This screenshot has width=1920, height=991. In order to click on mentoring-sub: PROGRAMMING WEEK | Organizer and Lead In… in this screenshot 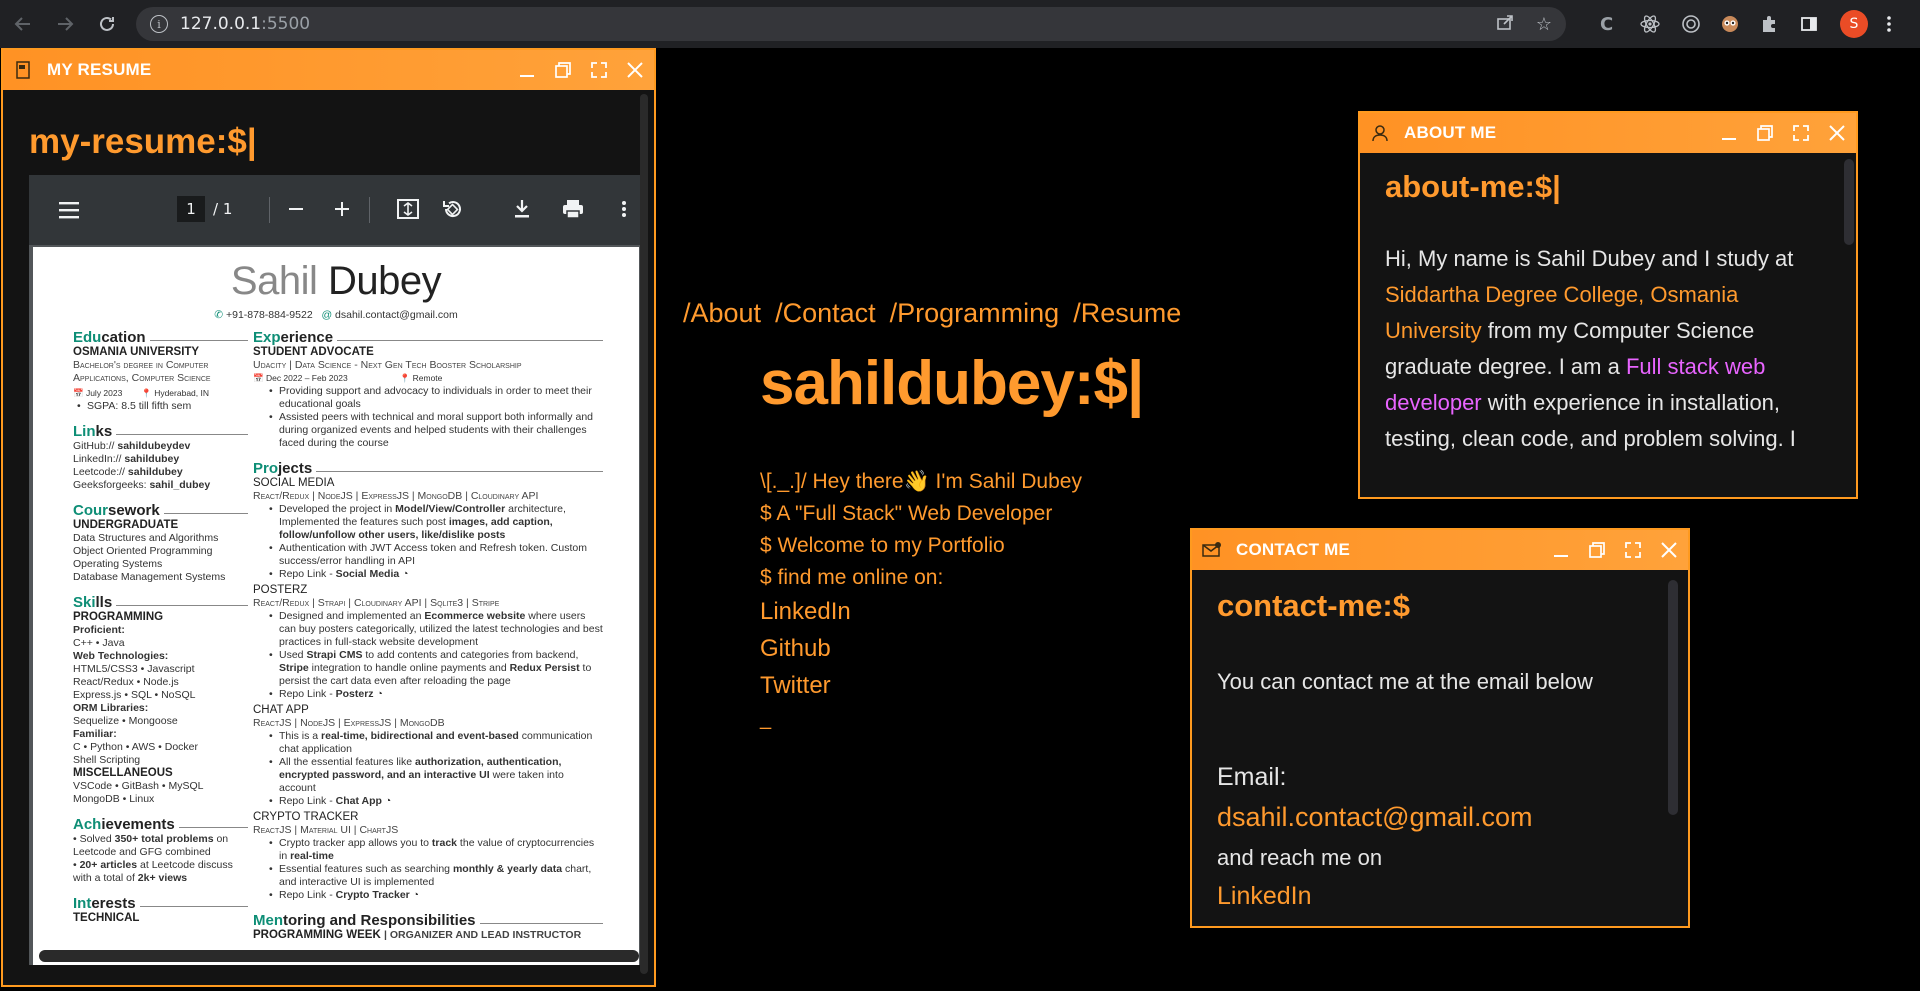, I will do `click(417, 935)`.